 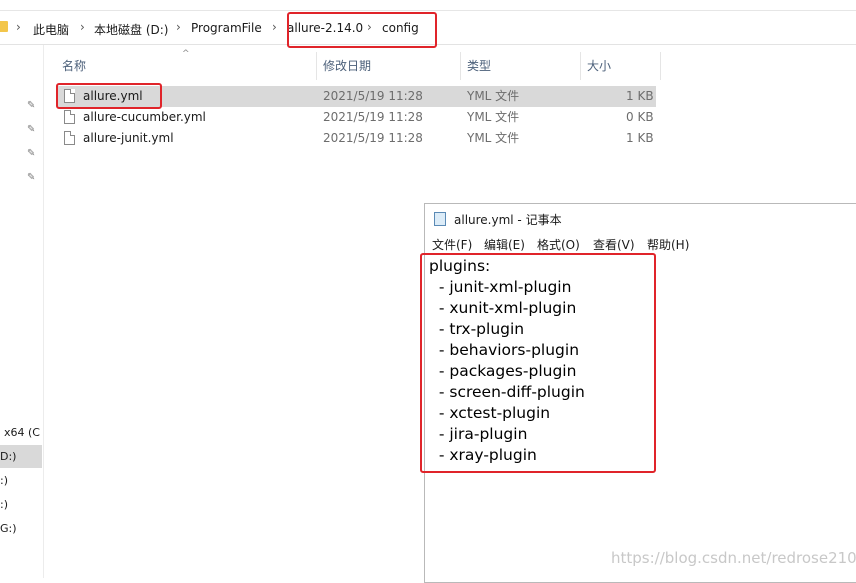 What do you see at coordinates (325, 28) in the screenshot?
I see `breadcrumb-allure: allure-2.14.0` at bounding box center [325, 28].